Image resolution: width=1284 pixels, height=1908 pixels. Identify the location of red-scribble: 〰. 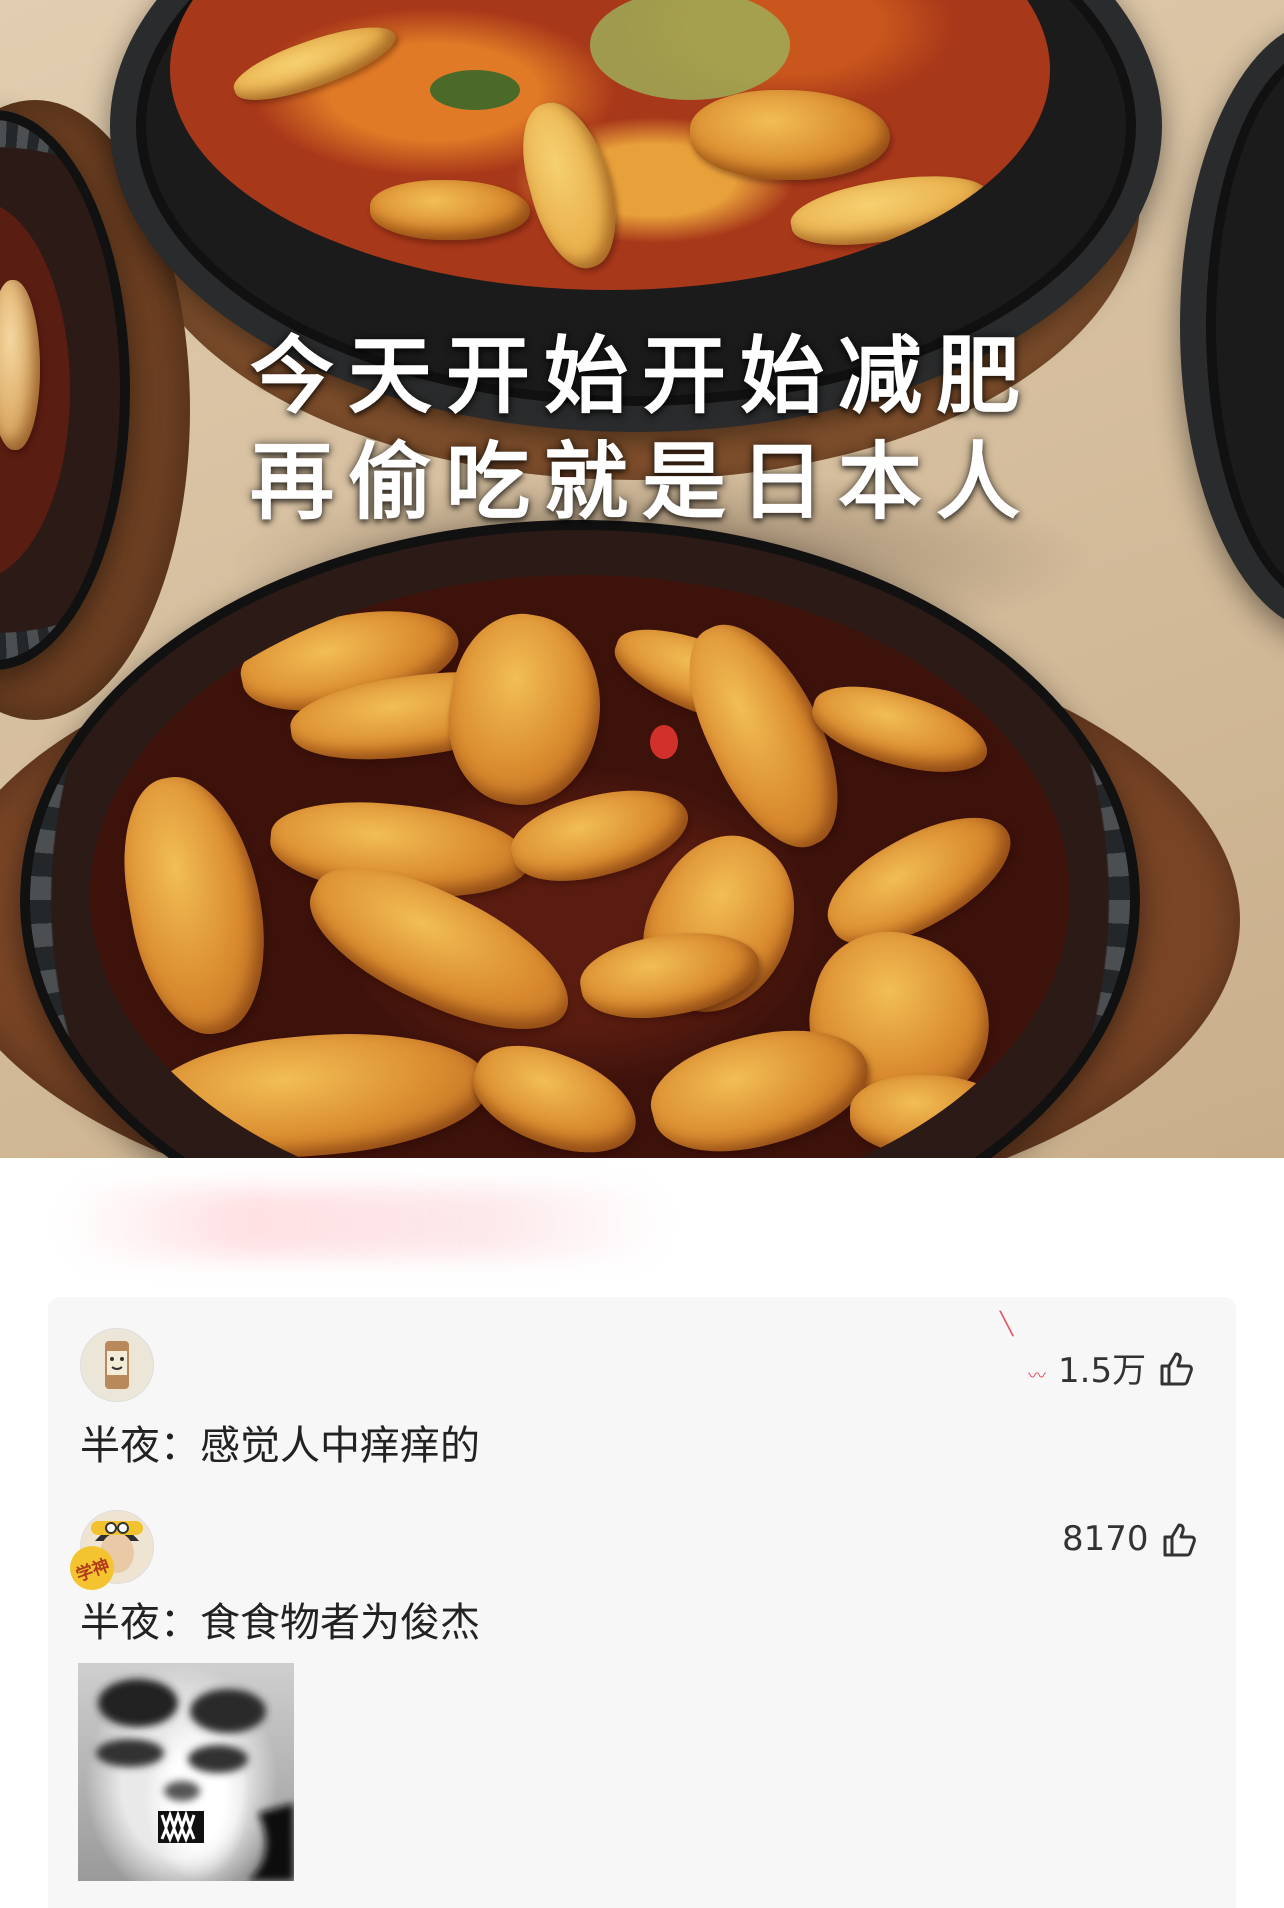
(1037, 1376).